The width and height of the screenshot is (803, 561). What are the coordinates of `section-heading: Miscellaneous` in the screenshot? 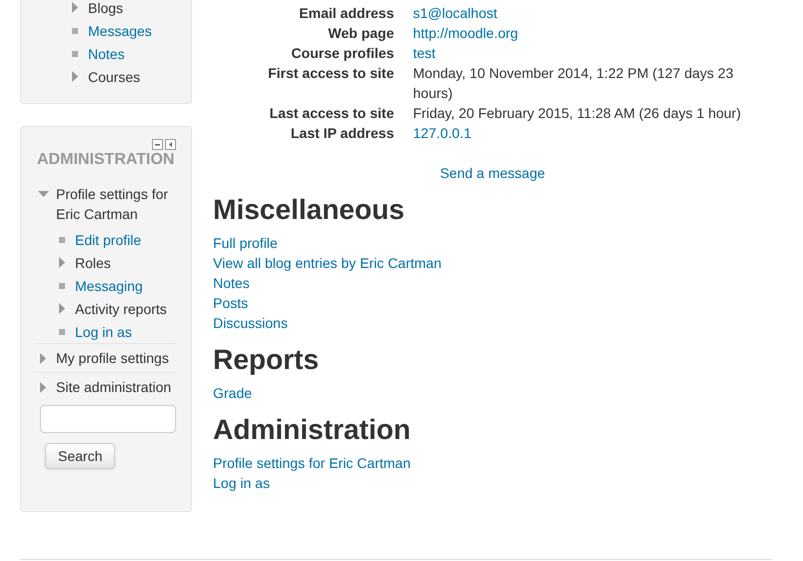 It's located at (309, 210).